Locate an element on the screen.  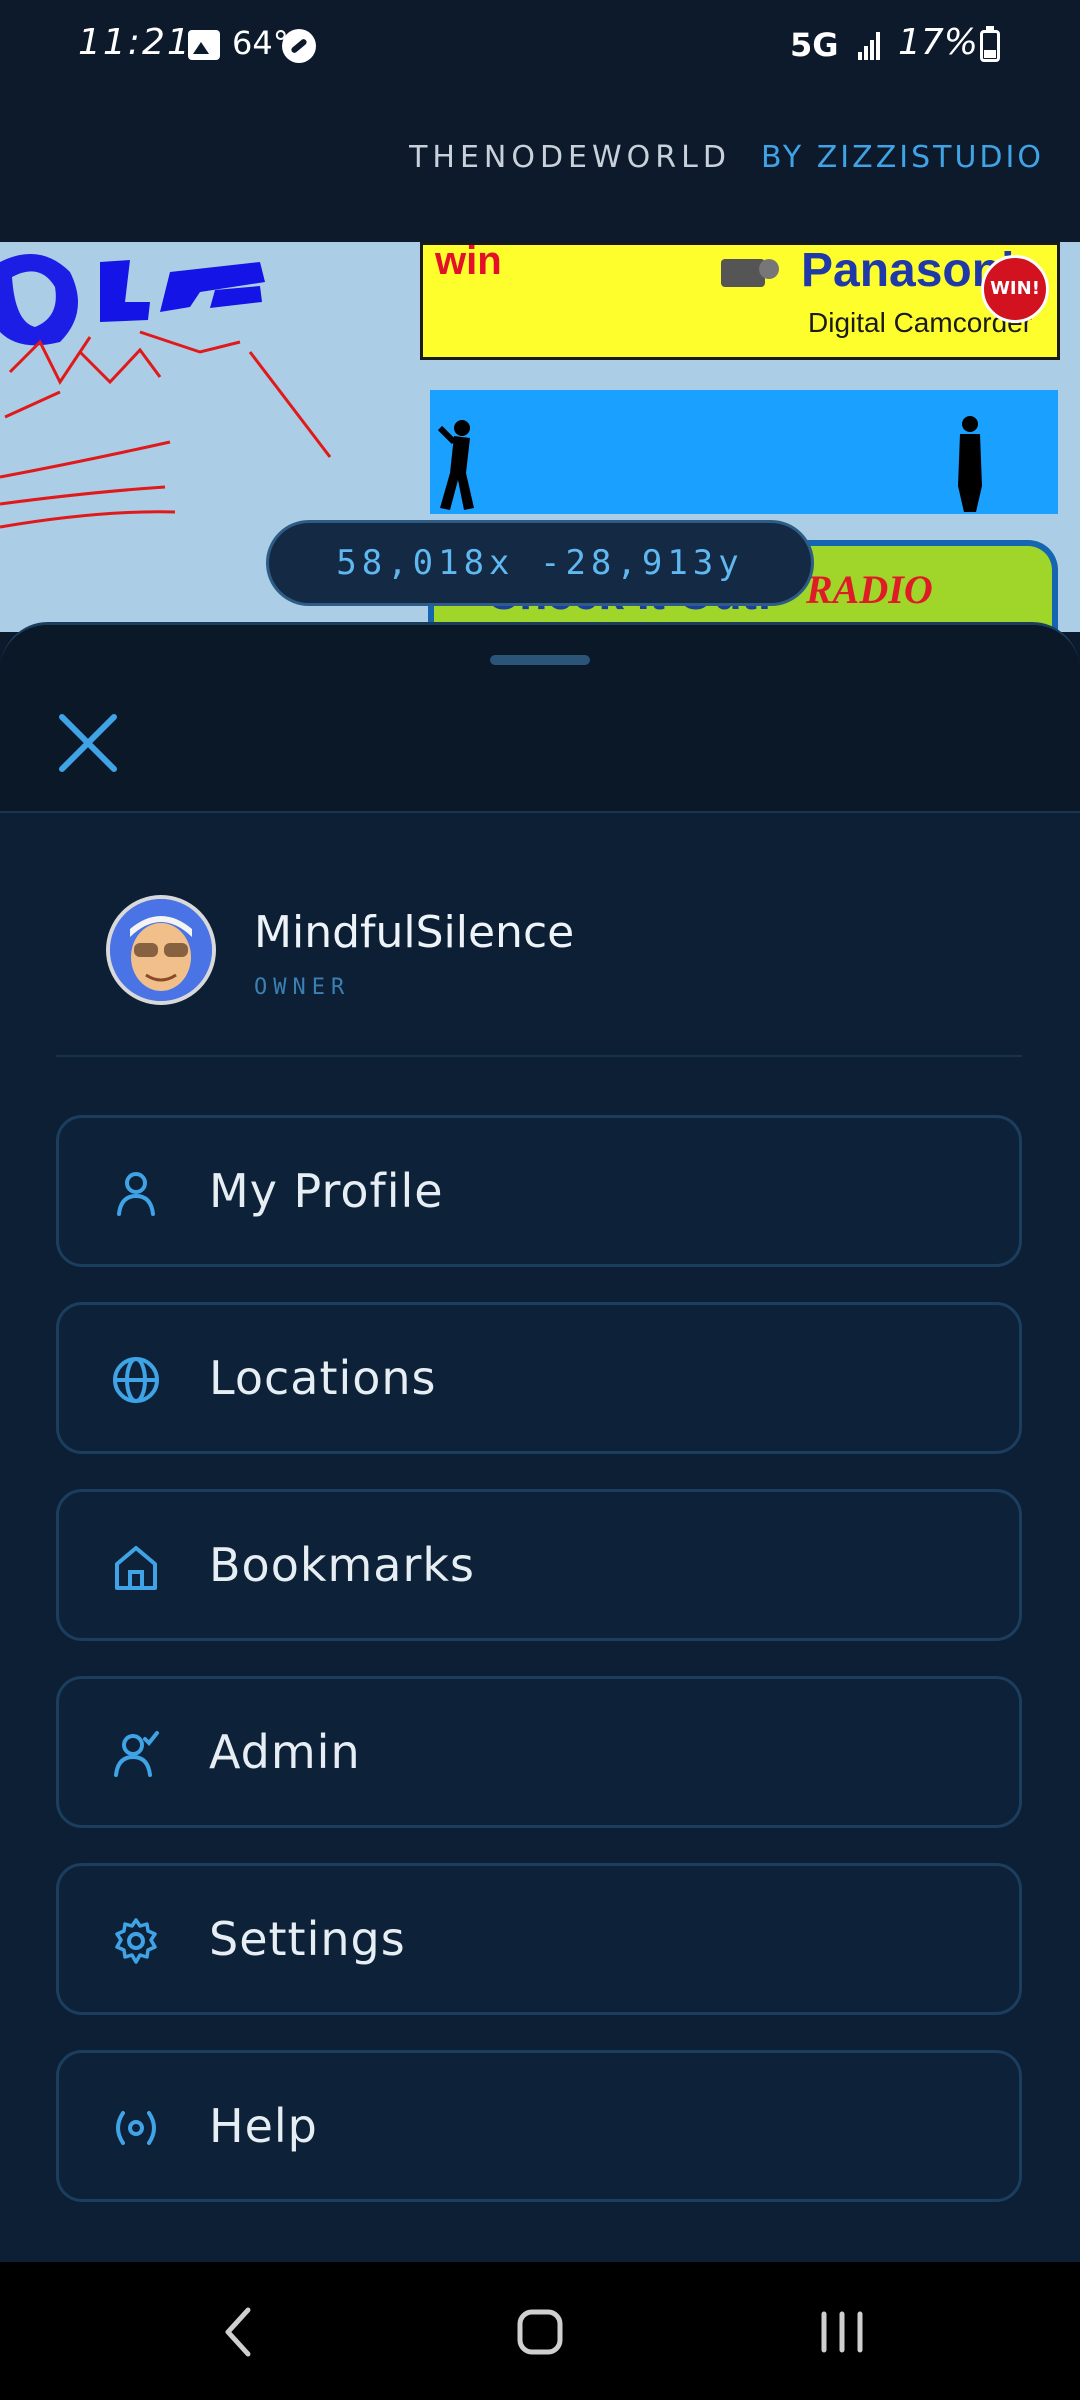
brand-byline: BY ZIZZISTUDIO is located at coordinates (902, 157).